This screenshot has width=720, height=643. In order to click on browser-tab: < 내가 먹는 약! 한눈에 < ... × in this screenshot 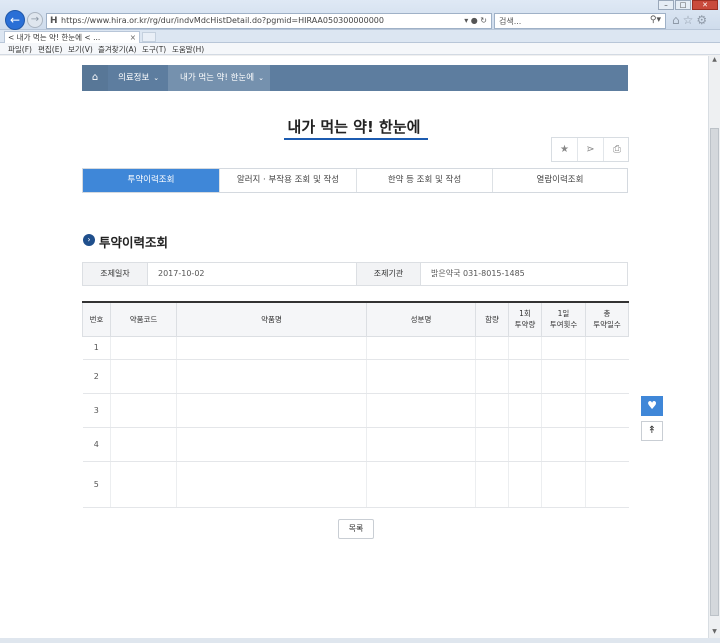, I will do `click(72, 37)`.